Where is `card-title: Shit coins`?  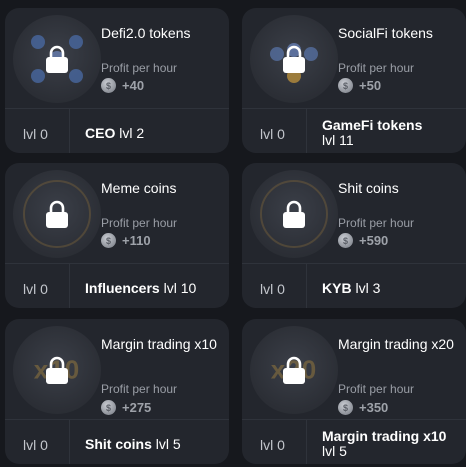 card-title: Shit coins is located at coordinates (368, 188).